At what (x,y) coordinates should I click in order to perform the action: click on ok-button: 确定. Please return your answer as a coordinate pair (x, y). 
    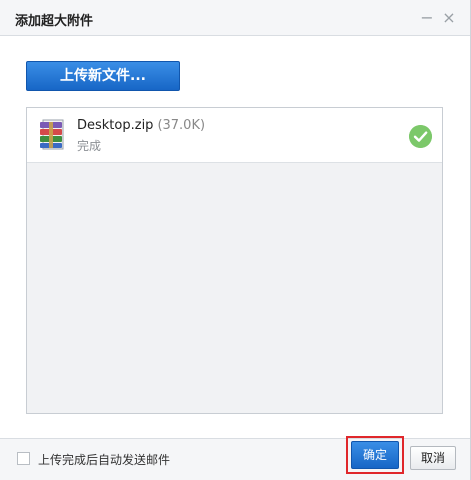
    Looking at the image, I should click on (375, 455).